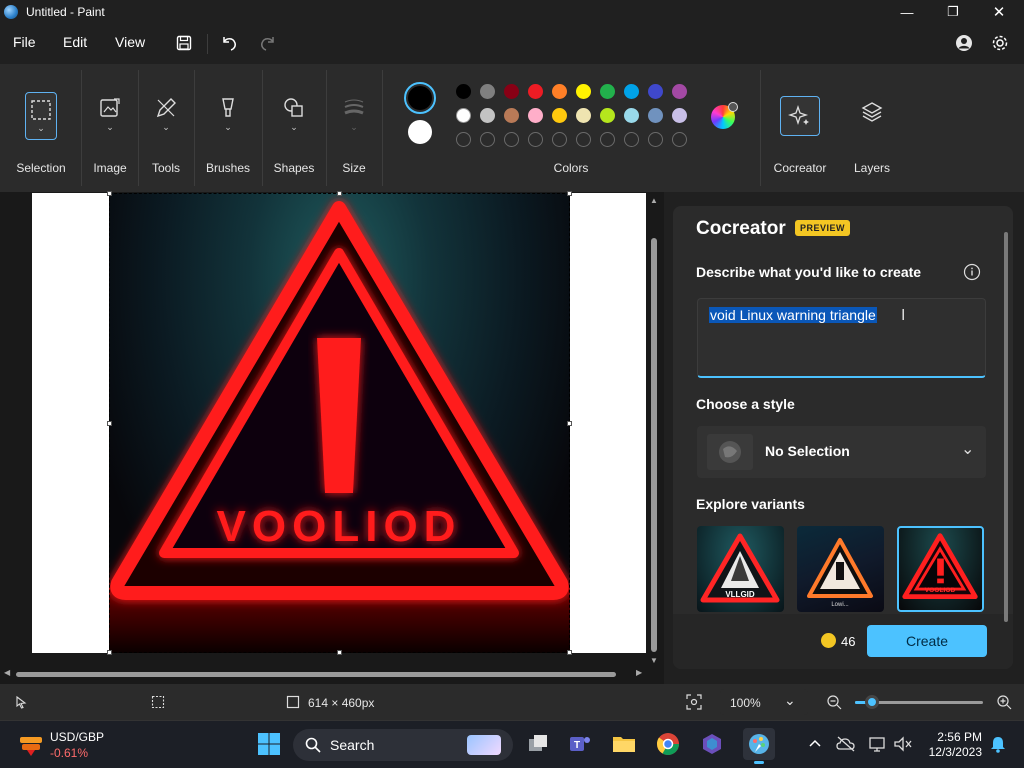 The image size is (1024, 768). What do you see at coordinates (420, 132) in the screenshot?
I see `secondary-color-button` at bounding box center [420, 132].